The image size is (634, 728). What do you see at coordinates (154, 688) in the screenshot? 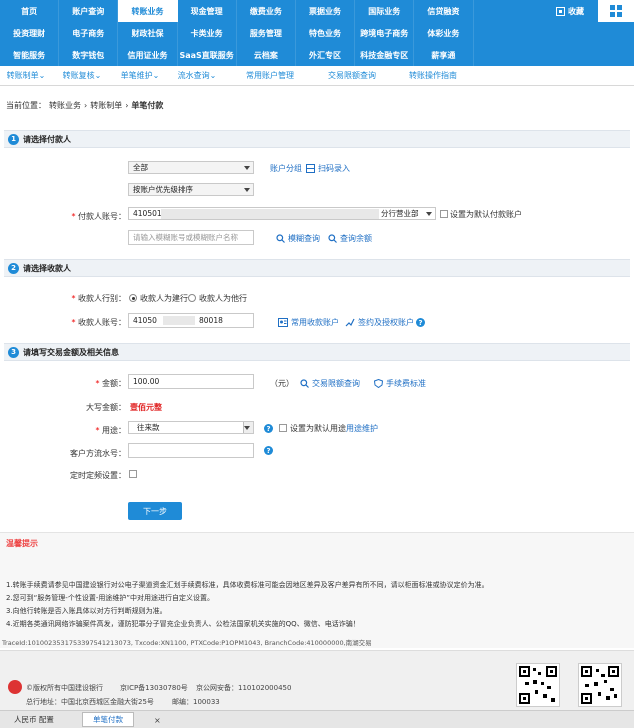
I see `footer-icp: 京ICP备13030780号` at bounding box center [154, 688].